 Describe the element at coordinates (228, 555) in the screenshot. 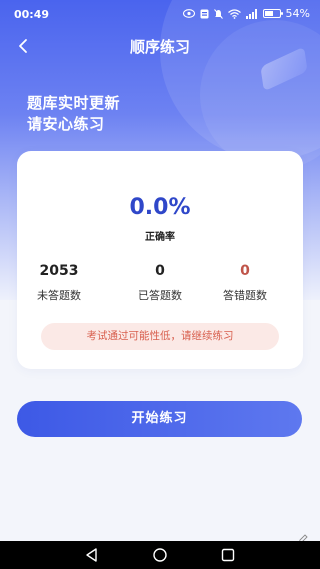

I see `square-recents-icon` at that location.